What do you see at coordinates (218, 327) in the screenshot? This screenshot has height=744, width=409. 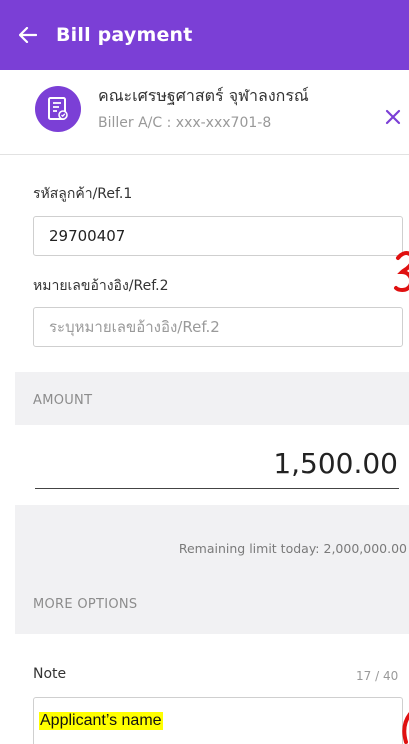 I see `ref2-input: ระบุหมายเลขอ้างอิง/Ref.2` at bounding box center [218, 327].